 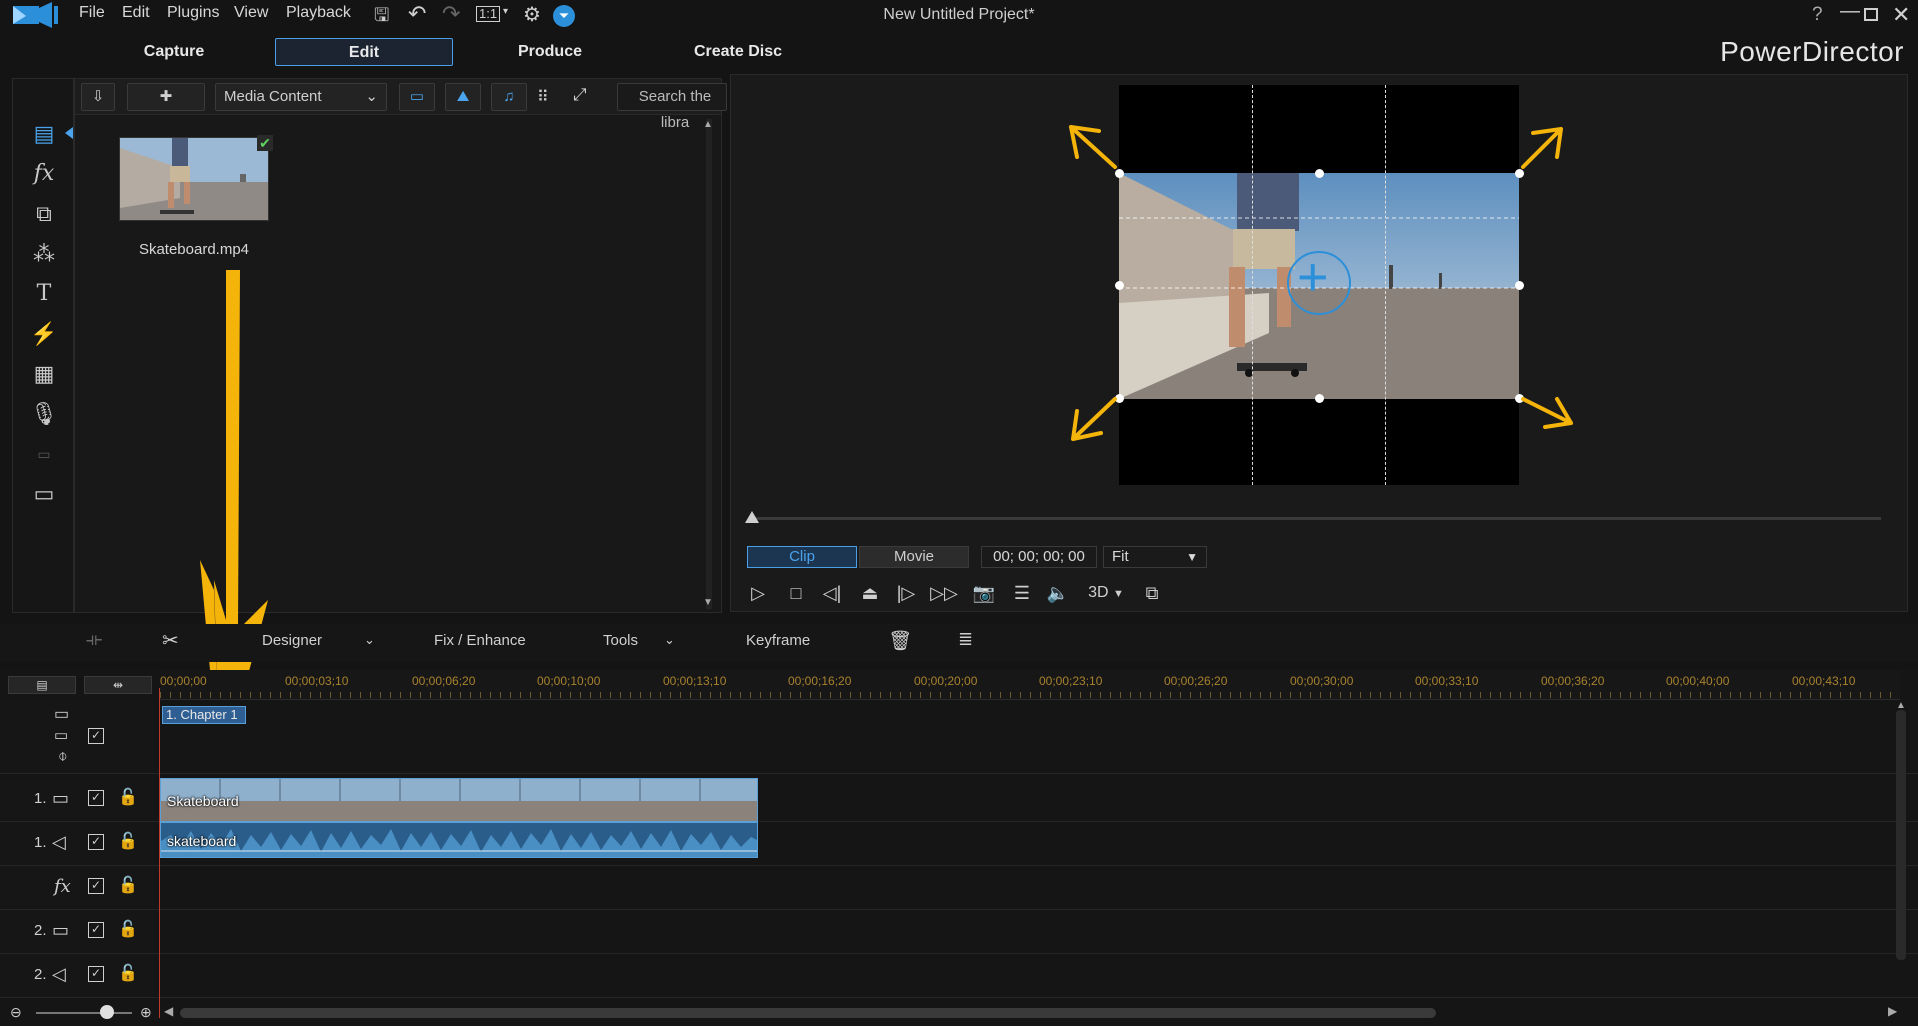 I want to click on video-clip: Skateboard, so click(x=459, y=800).